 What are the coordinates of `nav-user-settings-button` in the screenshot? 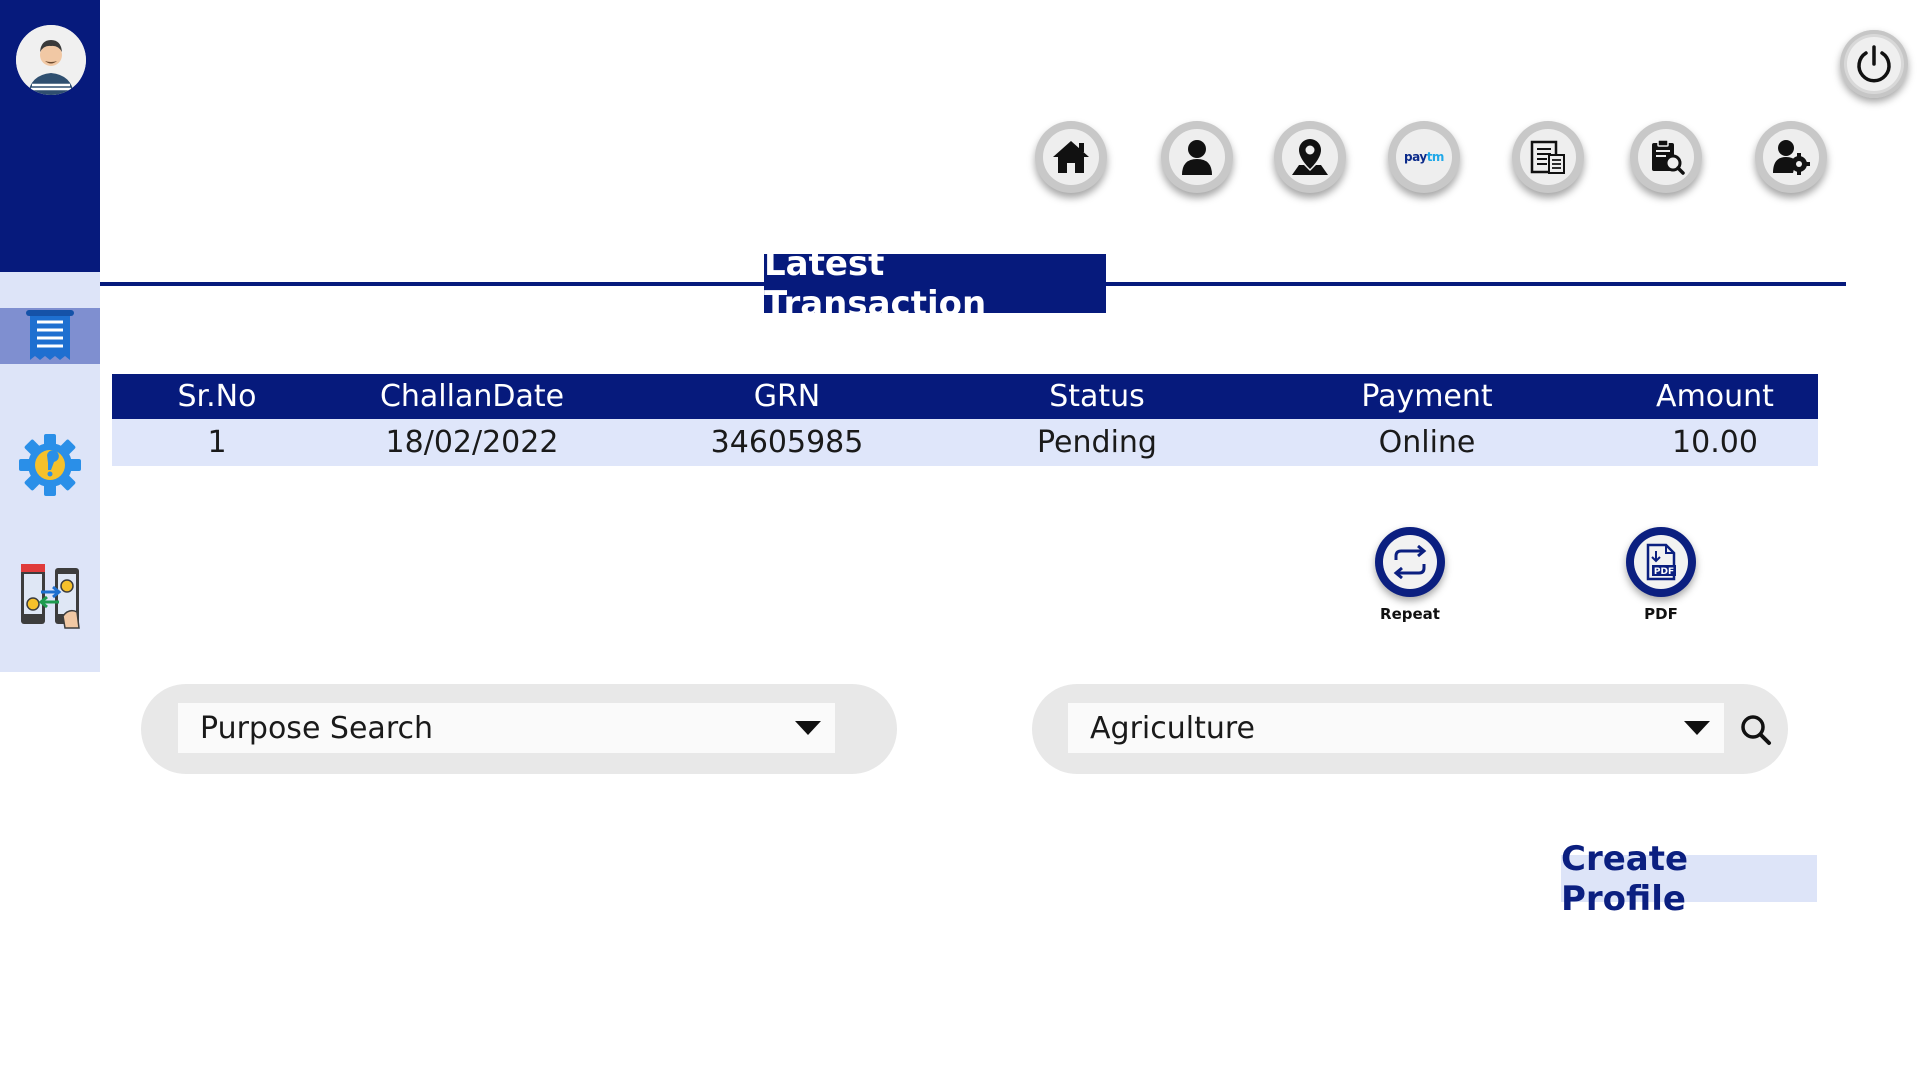 It's located at (1791, 157).